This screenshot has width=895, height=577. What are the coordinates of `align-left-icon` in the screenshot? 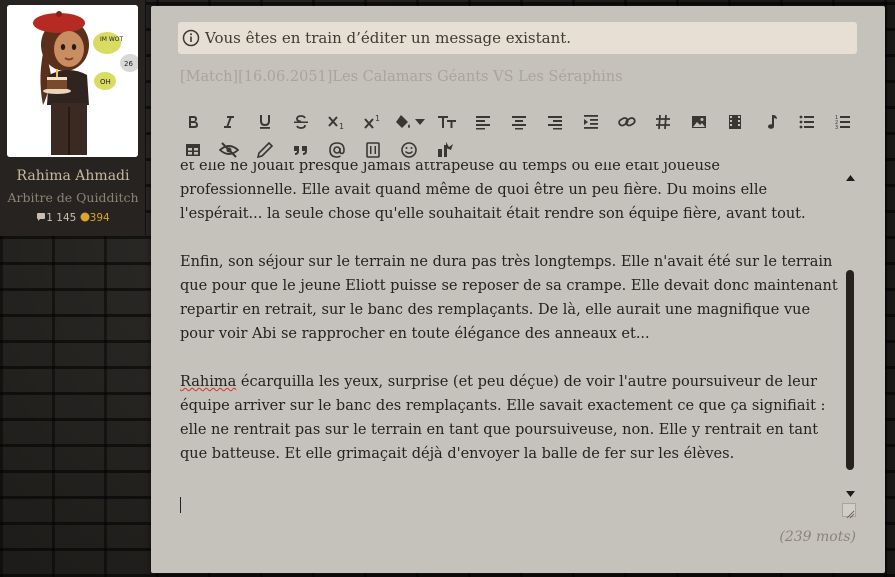 It's located at (483, 122).